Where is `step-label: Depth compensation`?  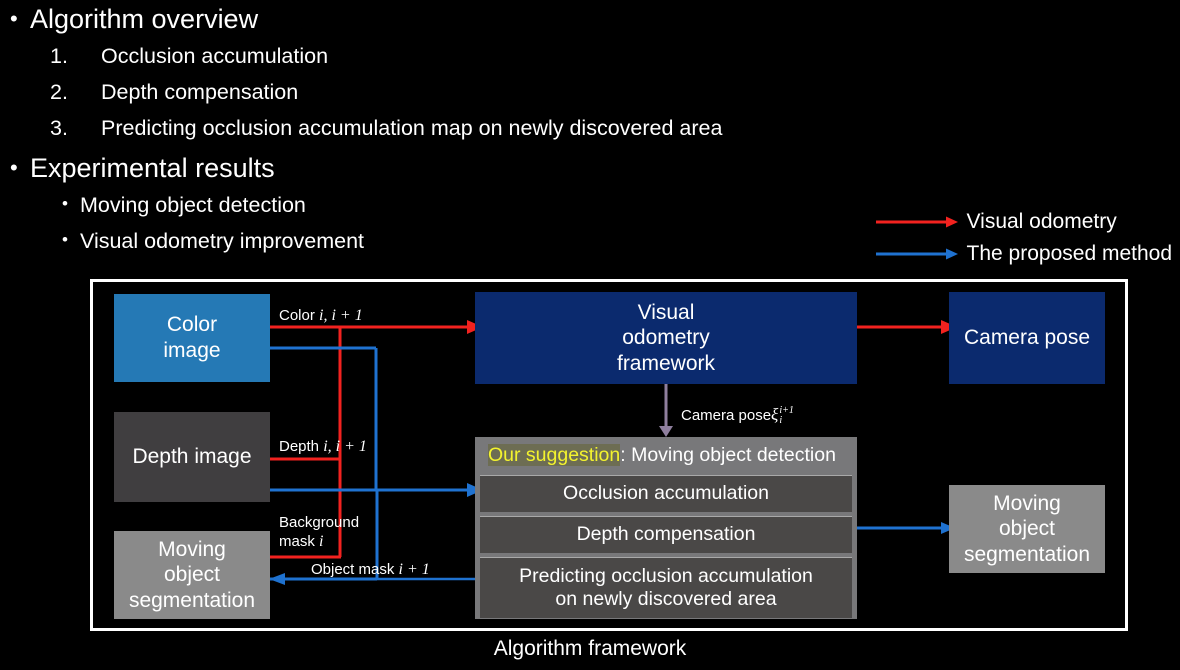 step-label: Depth compensation is located at coordinates (666, 534).